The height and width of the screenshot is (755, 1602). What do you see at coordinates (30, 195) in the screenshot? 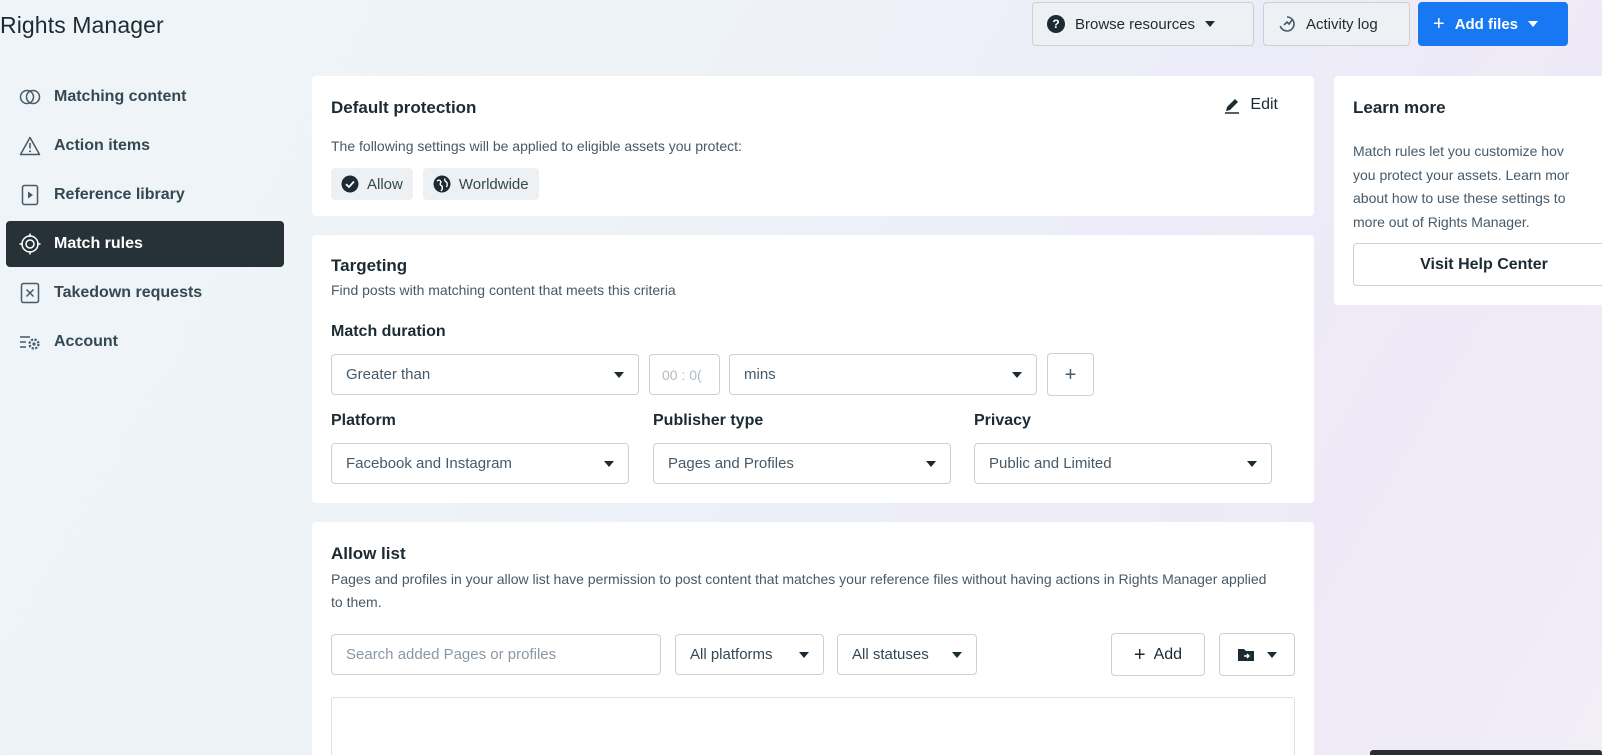
I see `reference-library-icon` at bounding box center [30, 195].